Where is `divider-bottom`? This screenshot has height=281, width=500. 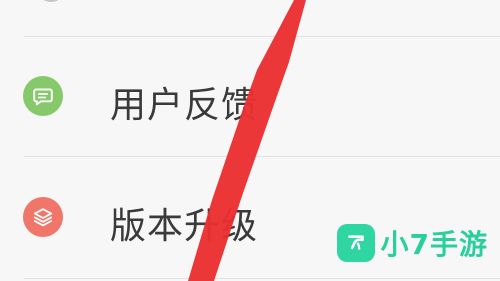
divider-bottom is located at coordinates (262, 278).